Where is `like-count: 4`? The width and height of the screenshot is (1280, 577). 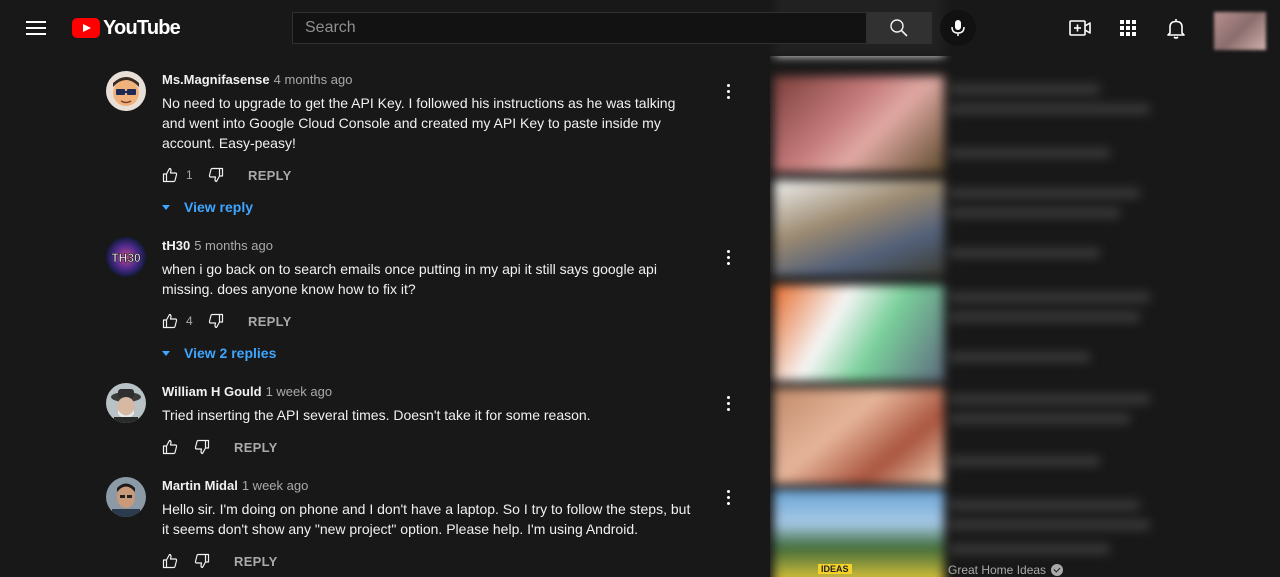
like-count: 4 is located at coordinates (189, 321).